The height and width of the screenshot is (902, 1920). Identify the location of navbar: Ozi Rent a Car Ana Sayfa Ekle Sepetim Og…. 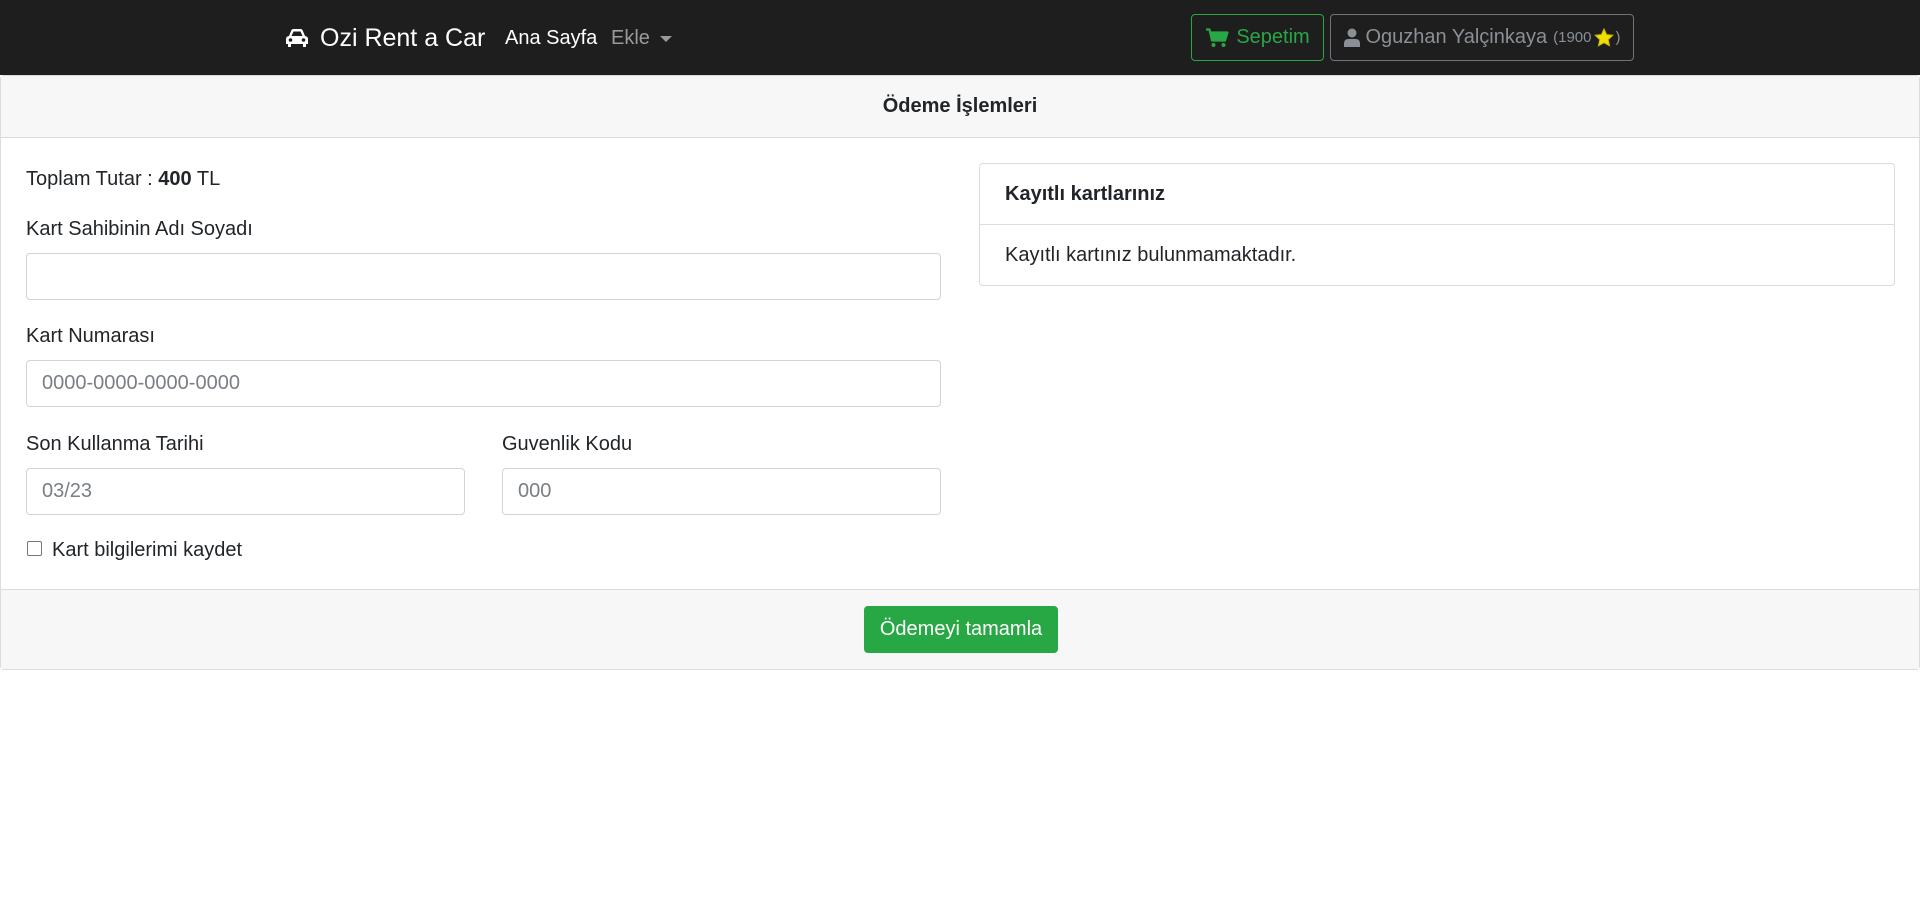
(960, 37).